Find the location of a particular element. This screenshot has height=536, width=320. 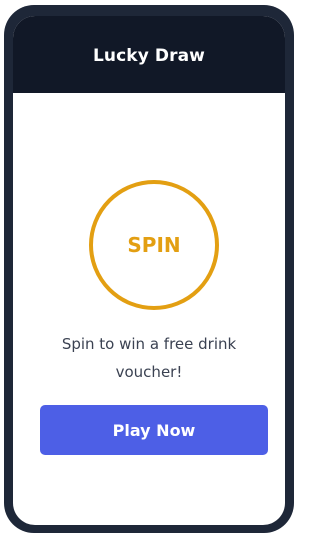

app-header: Lucky Draw is located at coordinates (149, 54).